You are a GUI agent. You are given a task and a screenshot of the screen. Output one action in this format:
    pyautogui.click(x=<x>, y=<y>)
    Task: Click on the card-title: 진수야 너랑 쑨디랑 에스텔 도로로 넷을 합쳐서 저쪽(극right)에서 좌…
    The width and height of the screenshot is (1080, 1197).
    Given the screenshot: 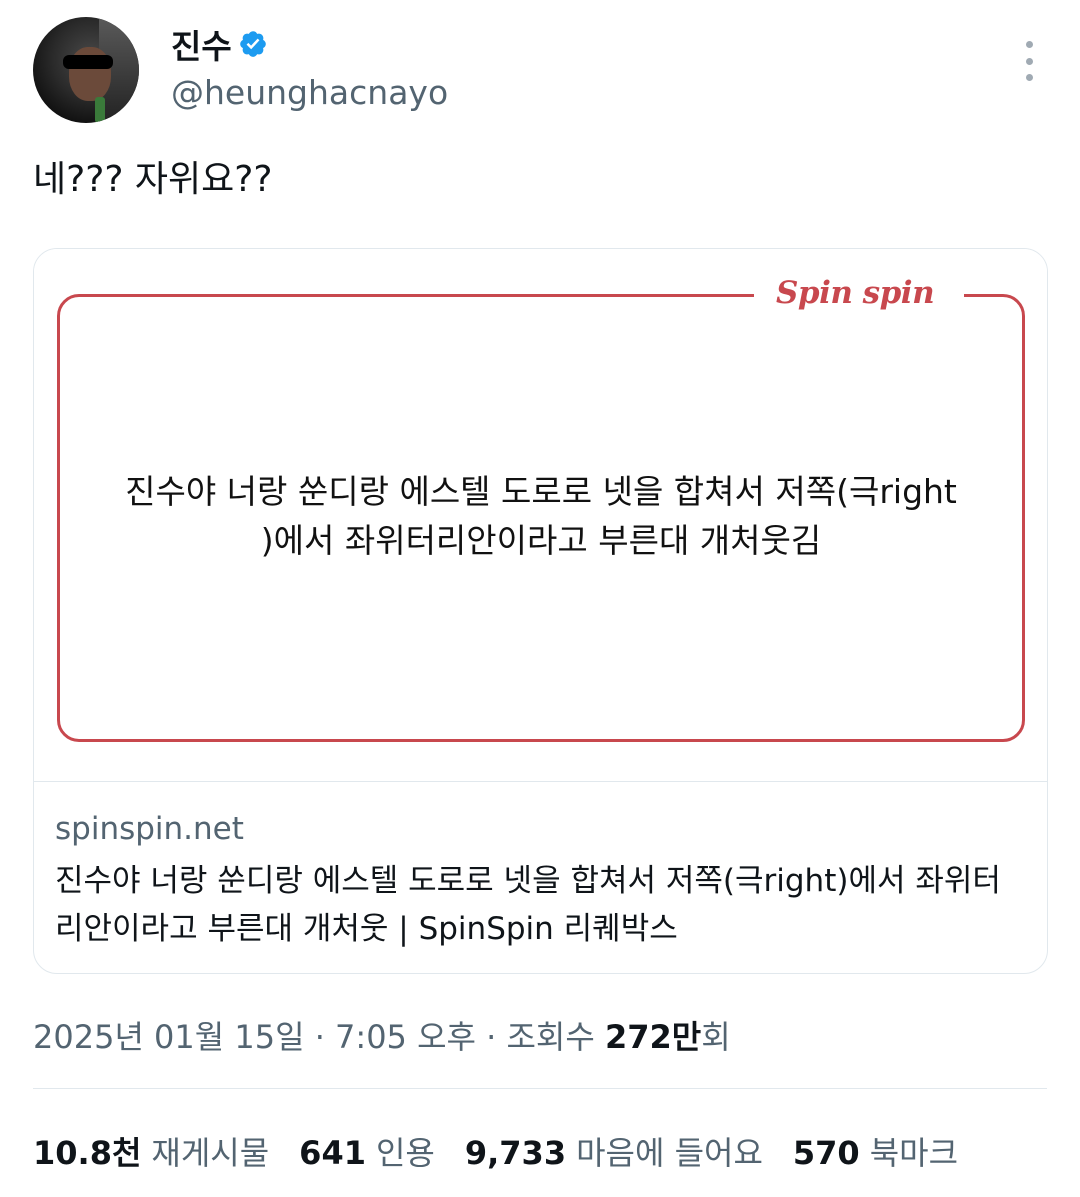 What is the action you would take?
    pyautogui.click(x=528, y=905)
    